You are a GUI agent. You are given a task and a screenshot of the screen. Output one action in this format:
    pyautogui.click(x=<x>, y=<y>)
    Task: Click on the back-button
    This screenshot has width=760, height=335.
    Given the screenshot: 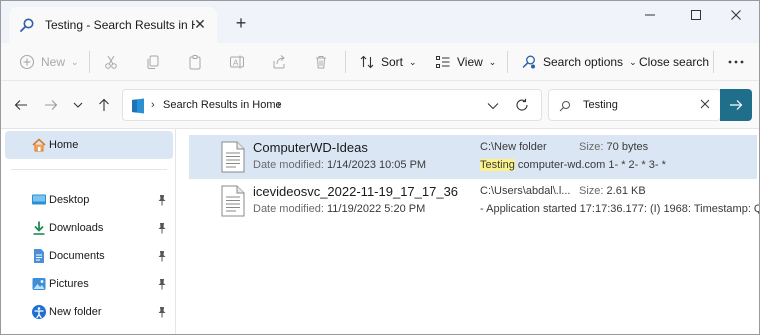 What is the action you would take?
    pyautogui.click(x=21, y=105)
    